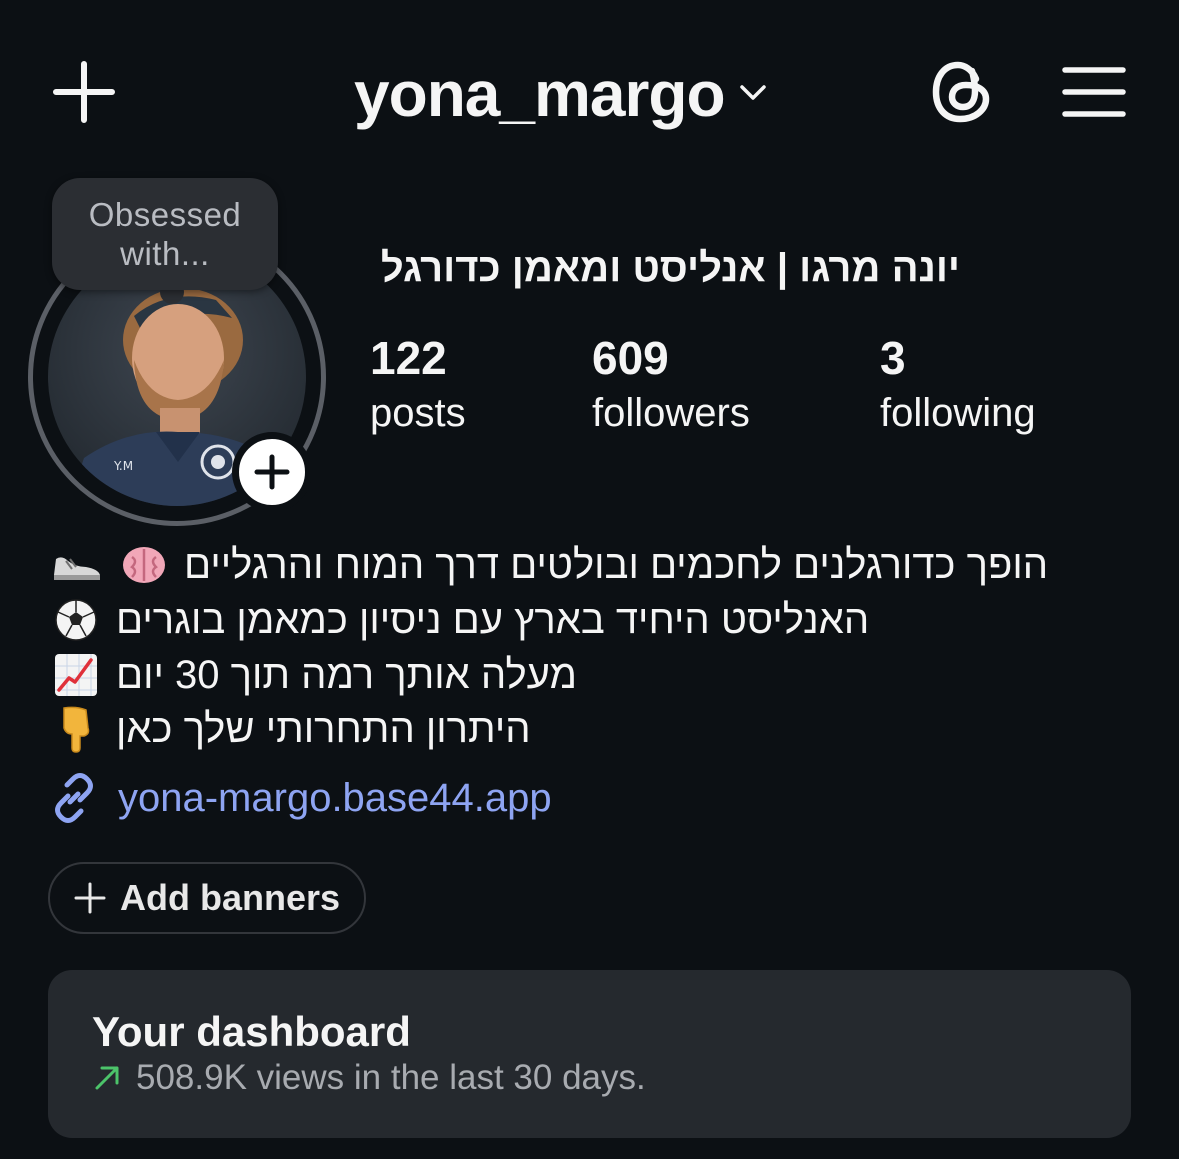  What do you see at coordinates (76, 675) in the screenshot?
I see `chart-increasing-icon` at bounding box center [76, 675].